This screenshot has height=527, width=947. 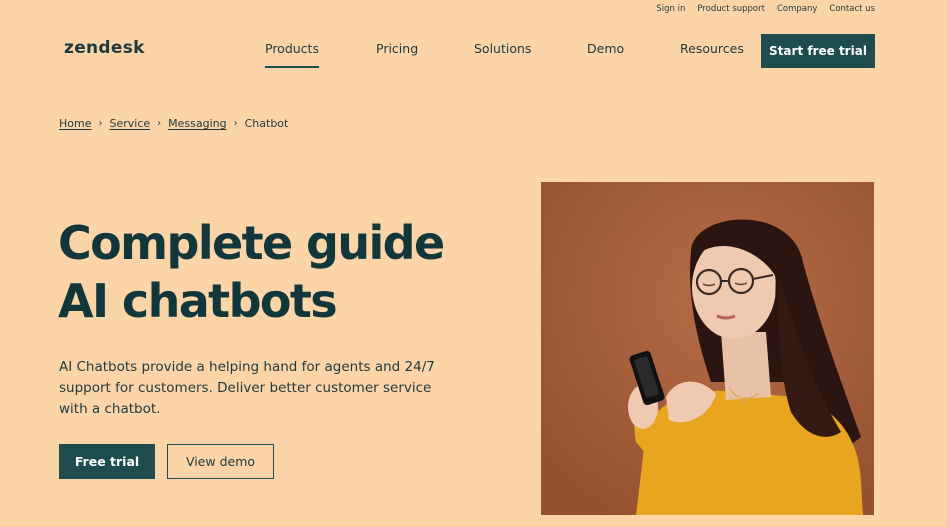 What do you see at coordinates (220, 461) in the screenshot?
I see `view-demo-button: View demo` at bounding box center [220, 461].